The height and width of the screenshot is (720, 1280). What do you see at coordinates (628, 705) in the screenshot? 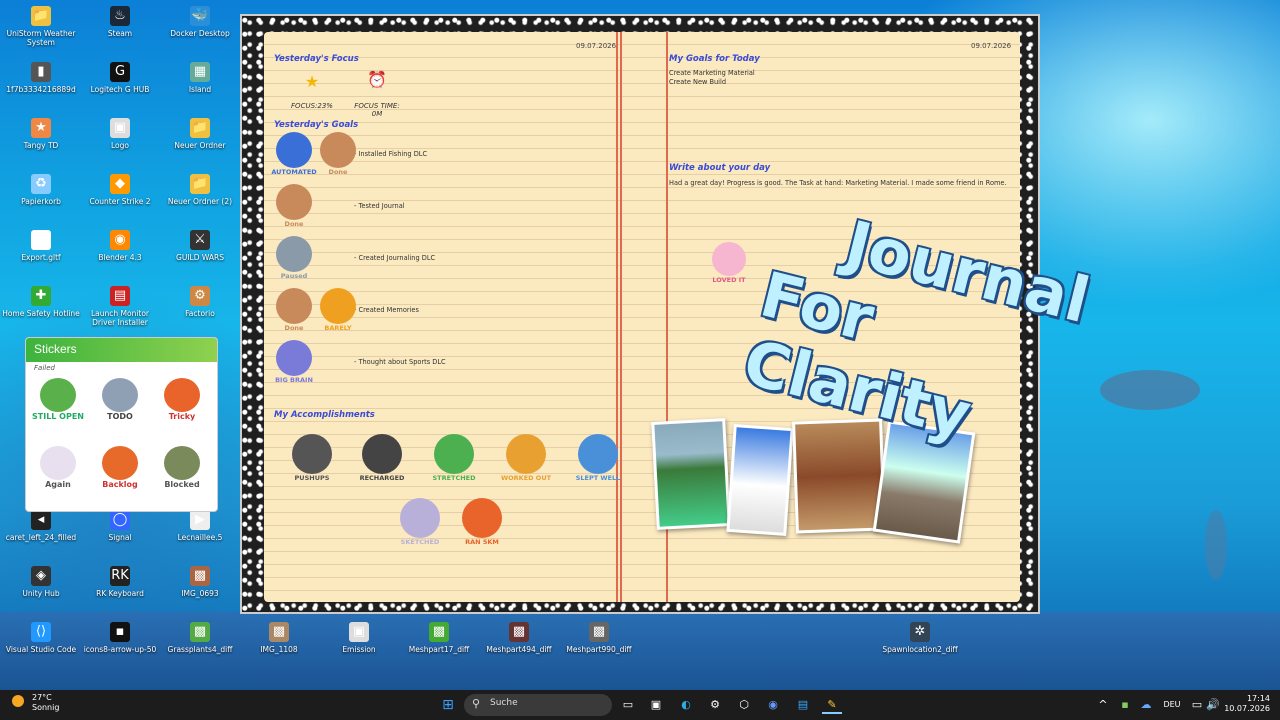
I see `task-view-icon: ▭` at bounding box center [628, 705].